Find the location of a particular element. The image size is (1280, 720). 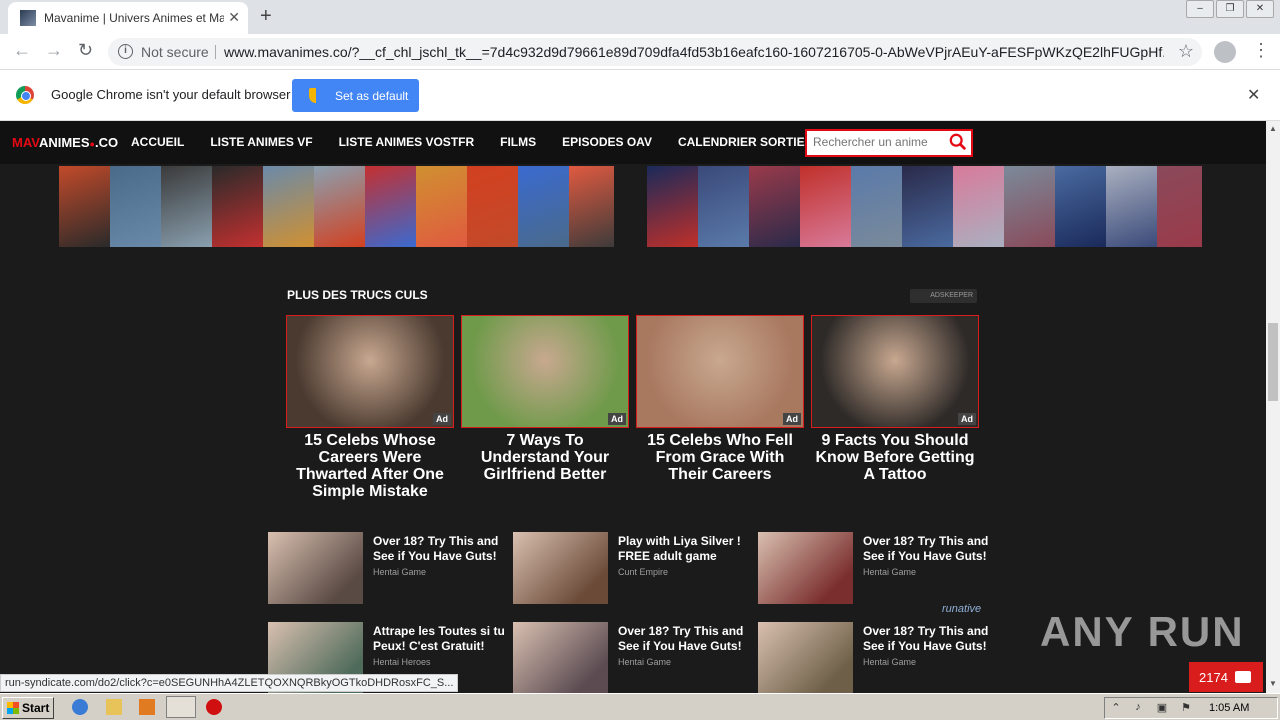

info-icon: i is located at coordinates (125, 51).